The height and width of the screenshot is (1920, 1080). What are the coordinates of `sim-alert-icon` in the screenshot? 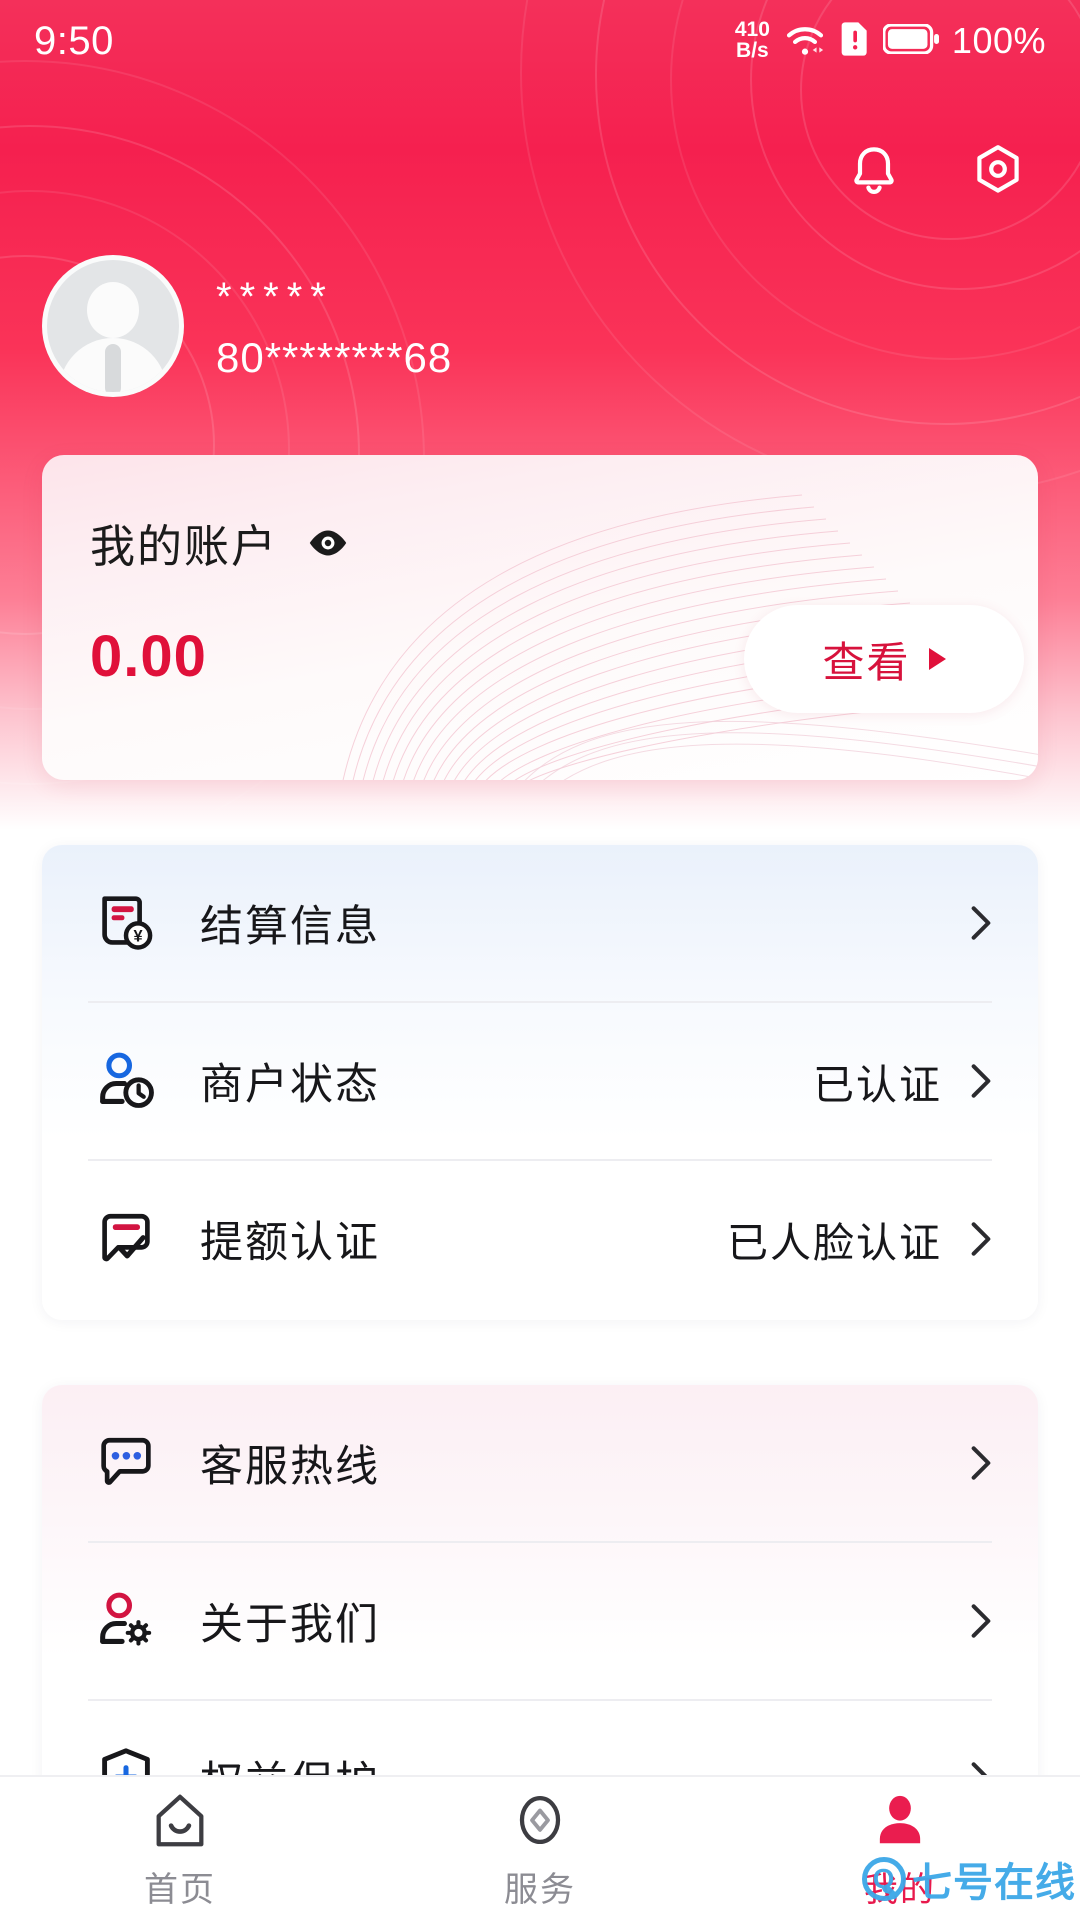 It's located at (855, 41).